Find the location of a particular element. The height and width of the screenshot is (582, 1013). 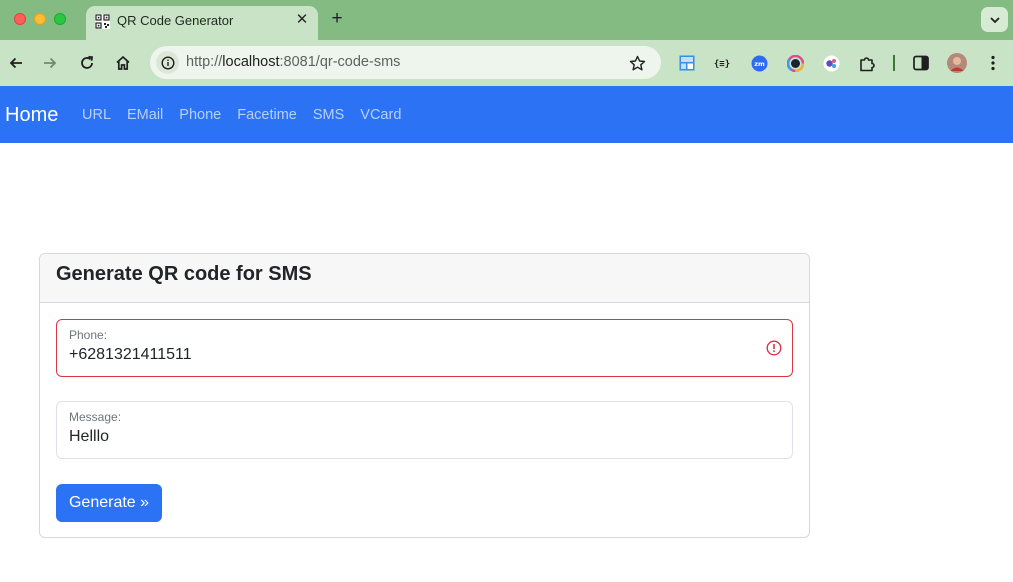

chevron-down-icon is located at coordinates (994, 19).